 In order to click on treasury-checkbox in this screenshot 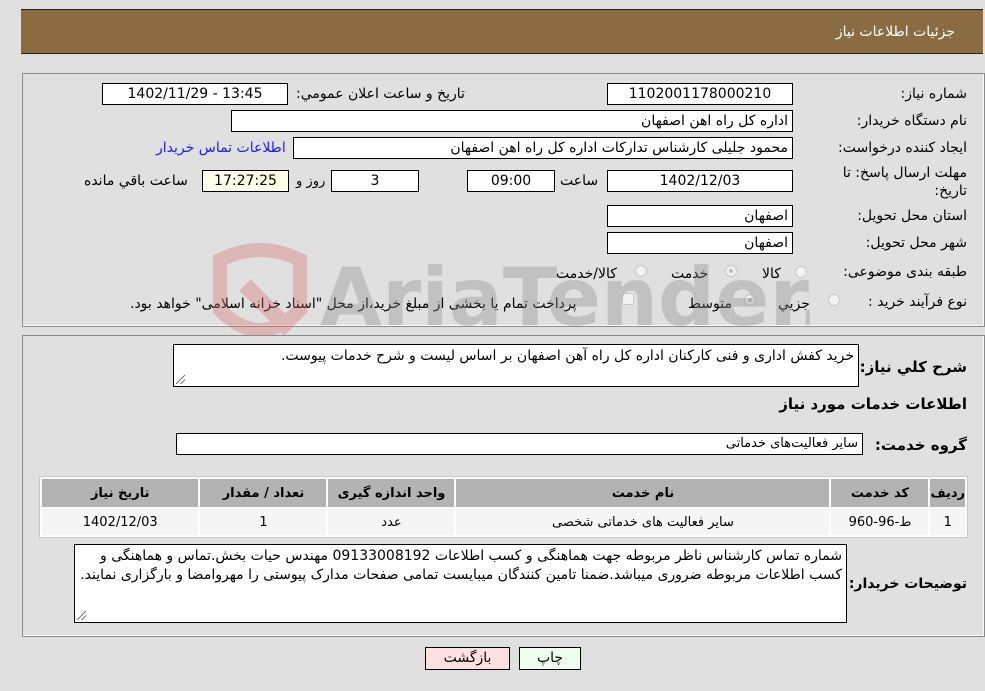, I will do `click(628, 299)`.